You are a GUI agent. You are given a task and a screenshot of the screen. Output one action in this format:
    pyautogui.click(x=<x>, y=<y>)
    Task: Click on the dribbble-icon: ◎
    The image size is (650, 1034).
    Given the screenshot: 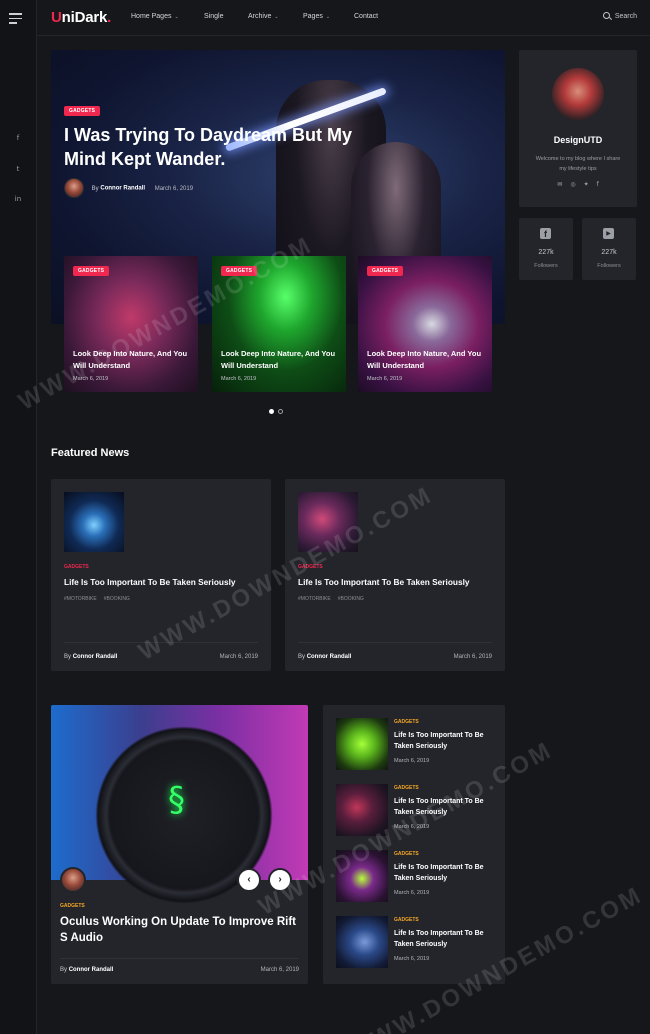 What is the action you would take?
    pyautogui.click(x=572, y=184)
    